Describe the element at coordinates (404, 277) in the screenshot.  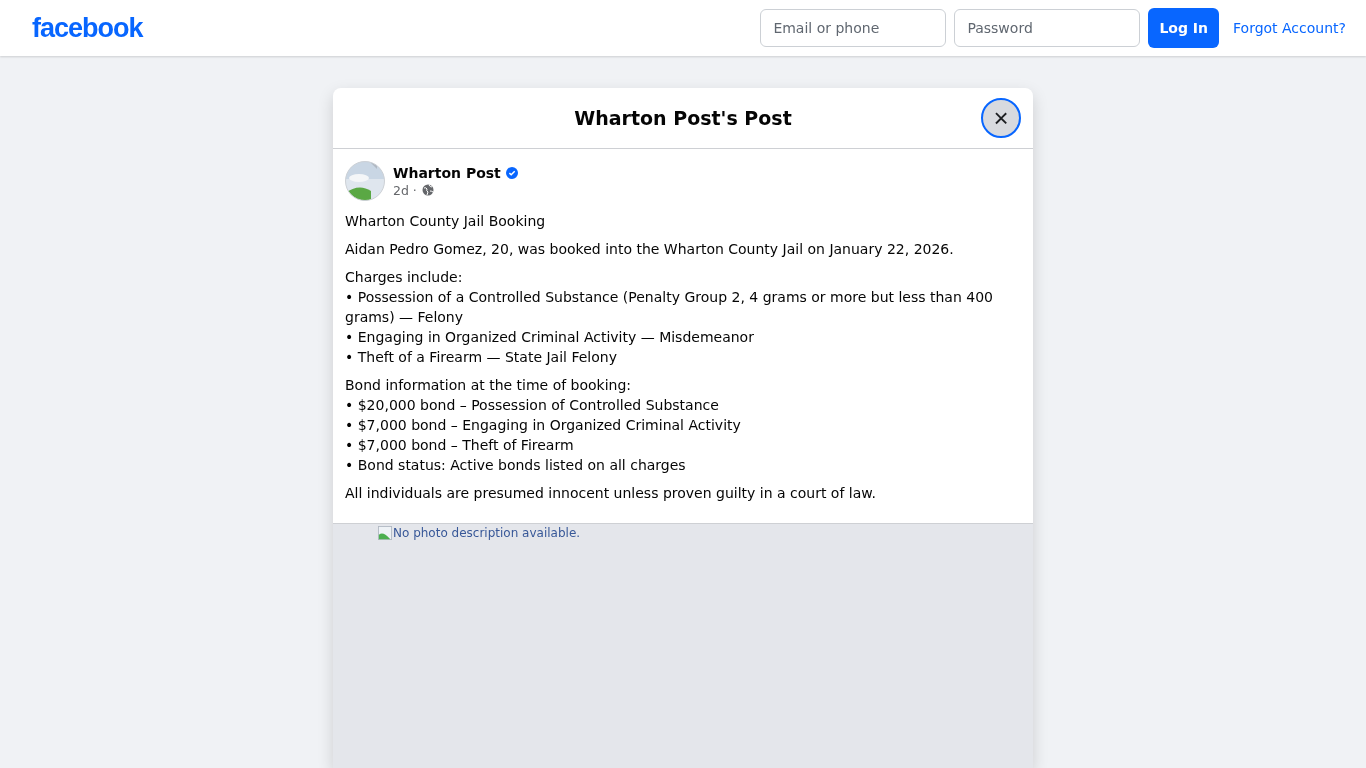
I see `post-text: Charges include:` at that location.